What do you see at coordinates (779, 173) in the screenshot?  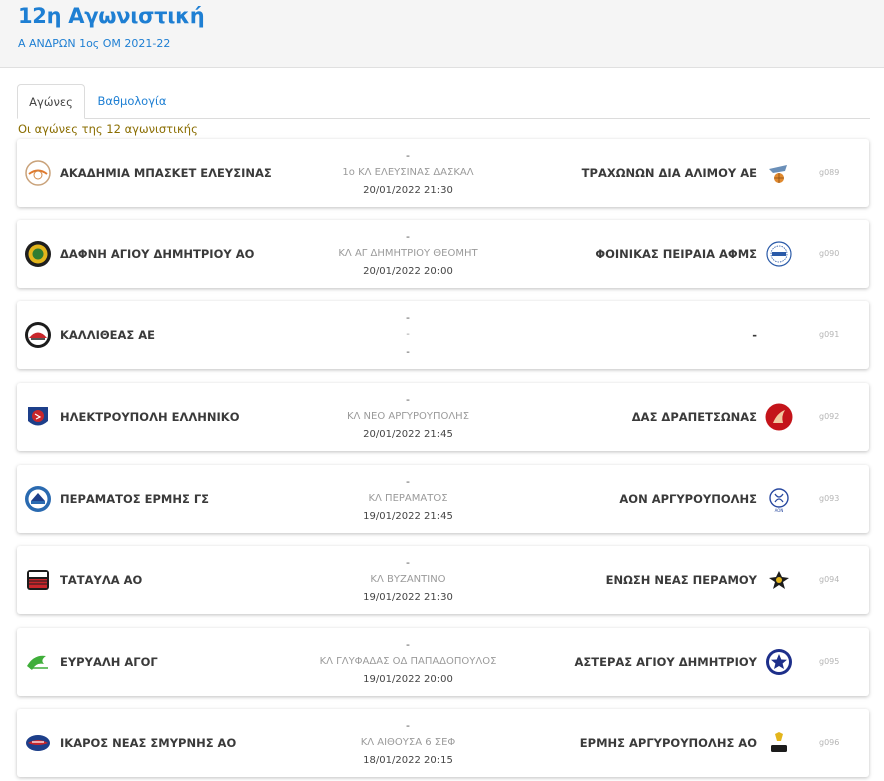 I see `trachones-logo-icon` at bounding box center [779, 173].